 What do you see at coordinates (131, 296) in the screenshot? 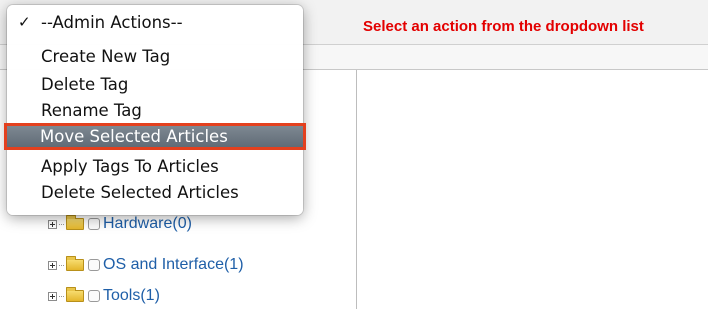
I see `tree-item-label: Tools(1)` at bounding box center [131, 296].